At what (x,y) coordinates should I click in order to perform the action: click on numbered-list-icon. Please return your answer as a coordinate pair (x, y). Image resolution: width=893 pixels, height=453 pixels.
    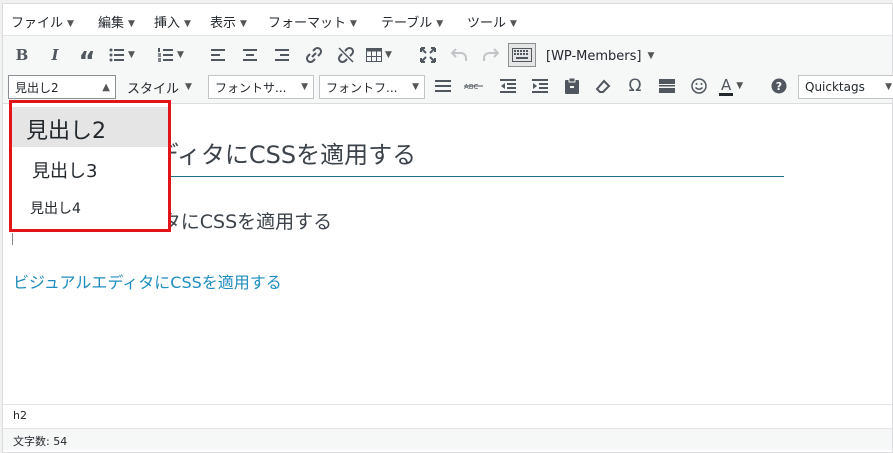
    Looking at the image, I should click on (165, 55).